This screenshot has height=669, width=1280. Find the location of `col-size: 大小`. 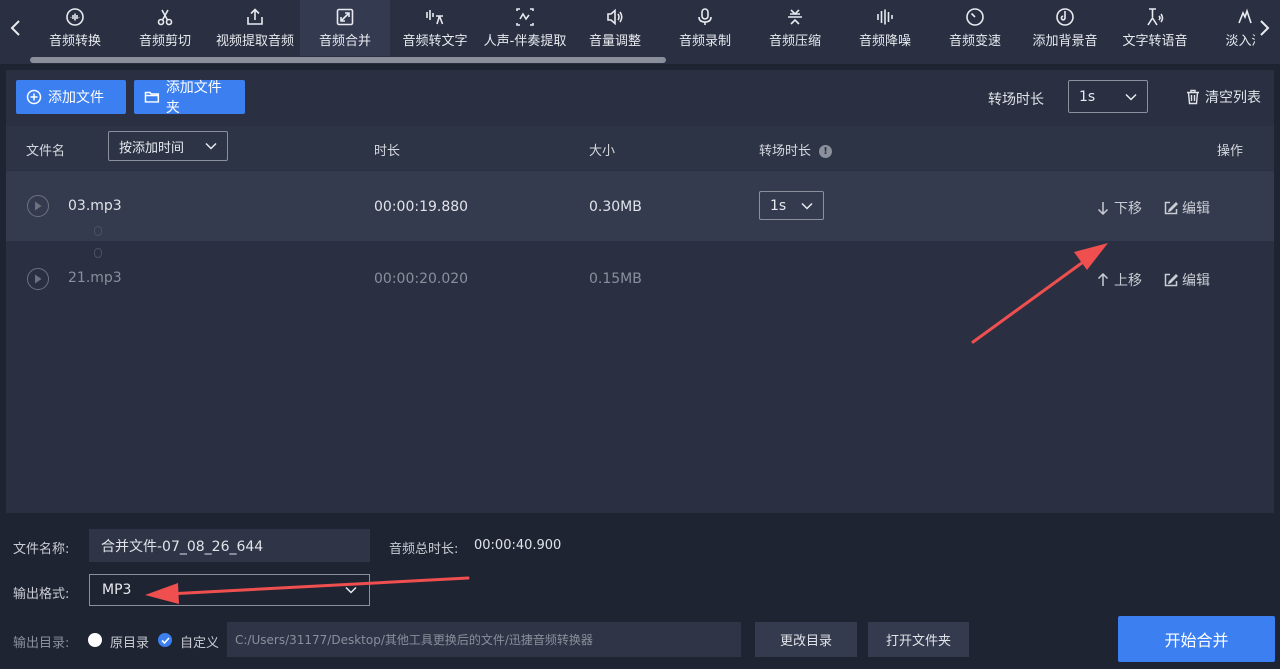

col-size: 大小 is located at coordinates (602, 151).